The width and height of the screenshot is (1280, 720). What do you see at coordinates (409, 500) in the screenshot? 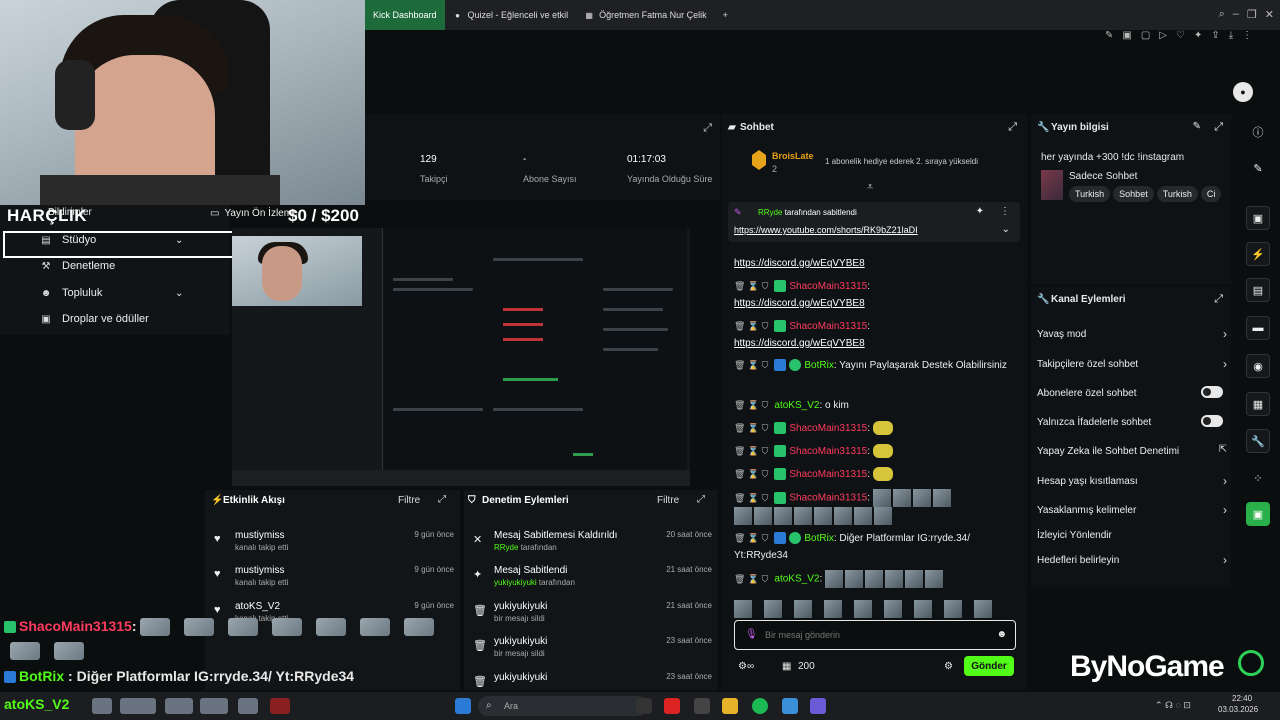
I see `activity-filter-button: Filtre` at bounding box center [409, 500].